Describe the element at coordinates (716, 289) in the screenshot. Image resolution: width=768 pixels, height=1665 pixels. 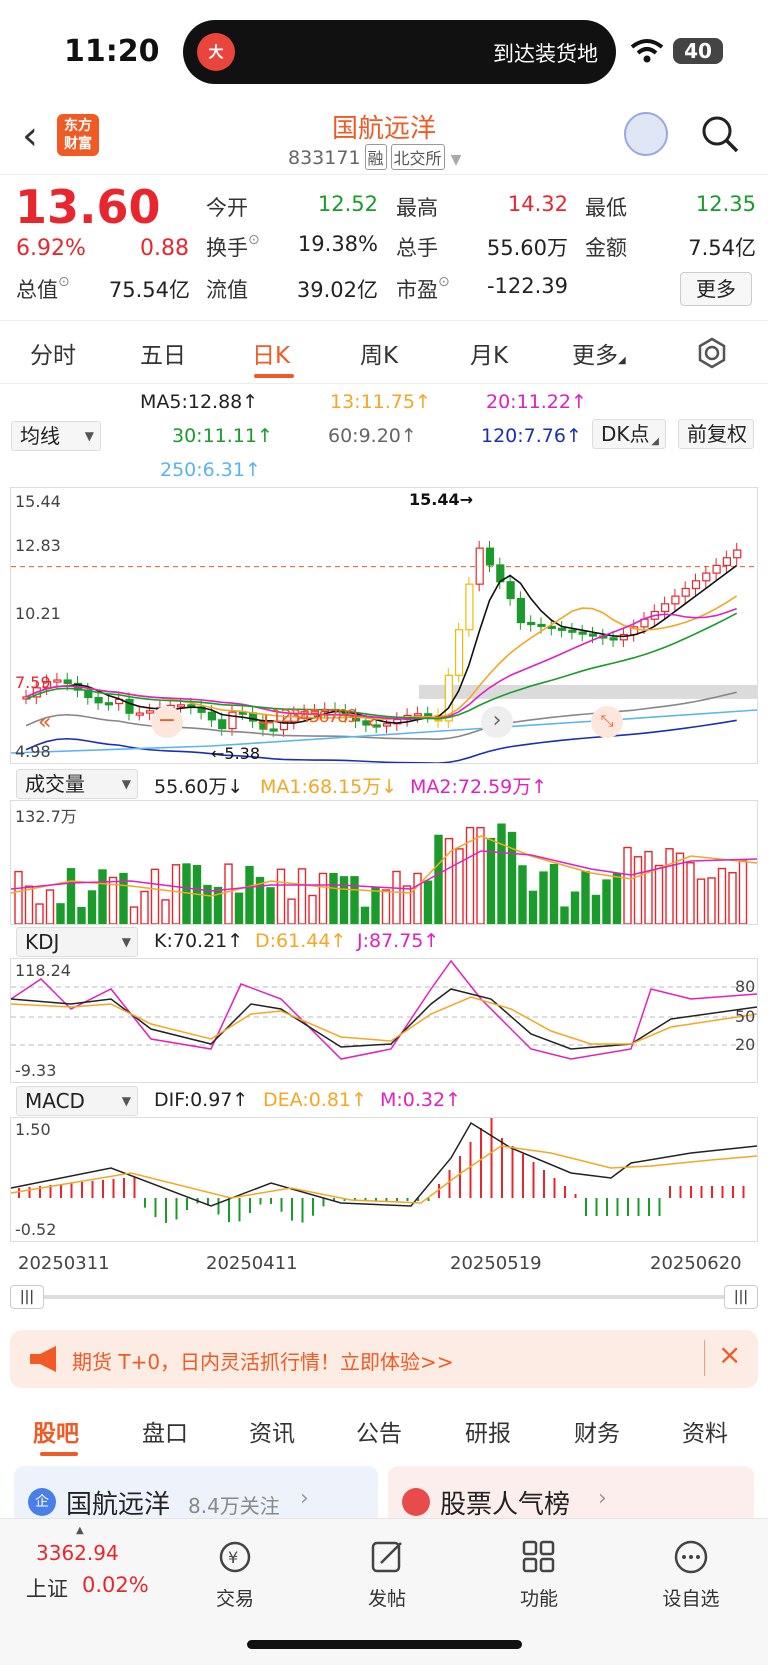
I see `more-button: 更多` at that location.